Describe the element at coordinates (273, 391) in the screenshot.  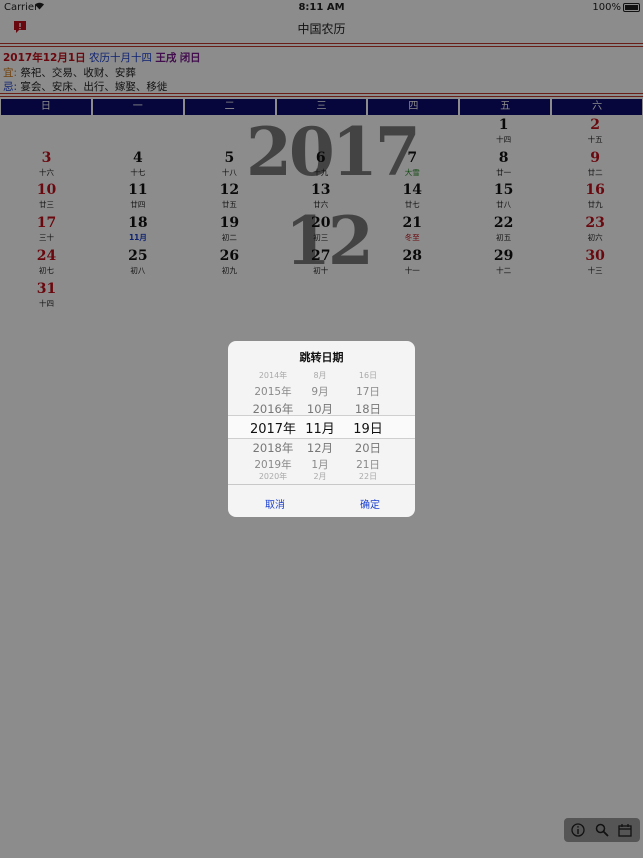
I see `year-option: 2015年` at that location.